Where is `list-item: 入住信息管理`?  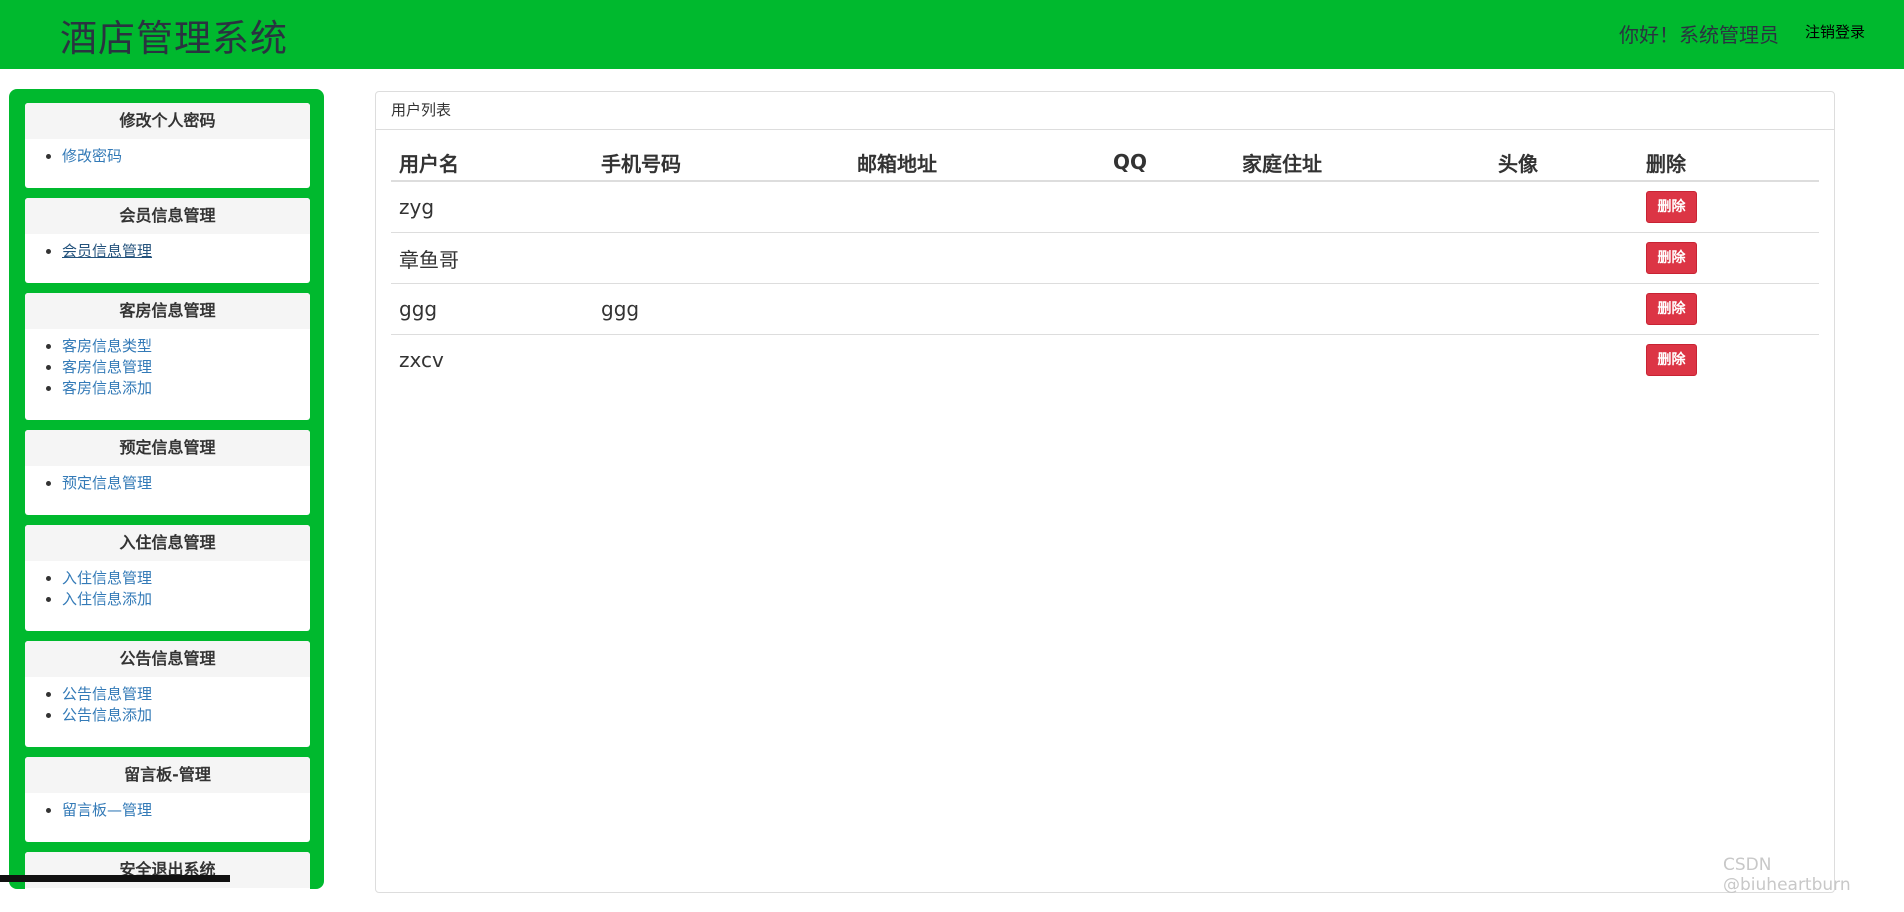 list-item: 入住信息管理 is located at coordinates (186, 578).